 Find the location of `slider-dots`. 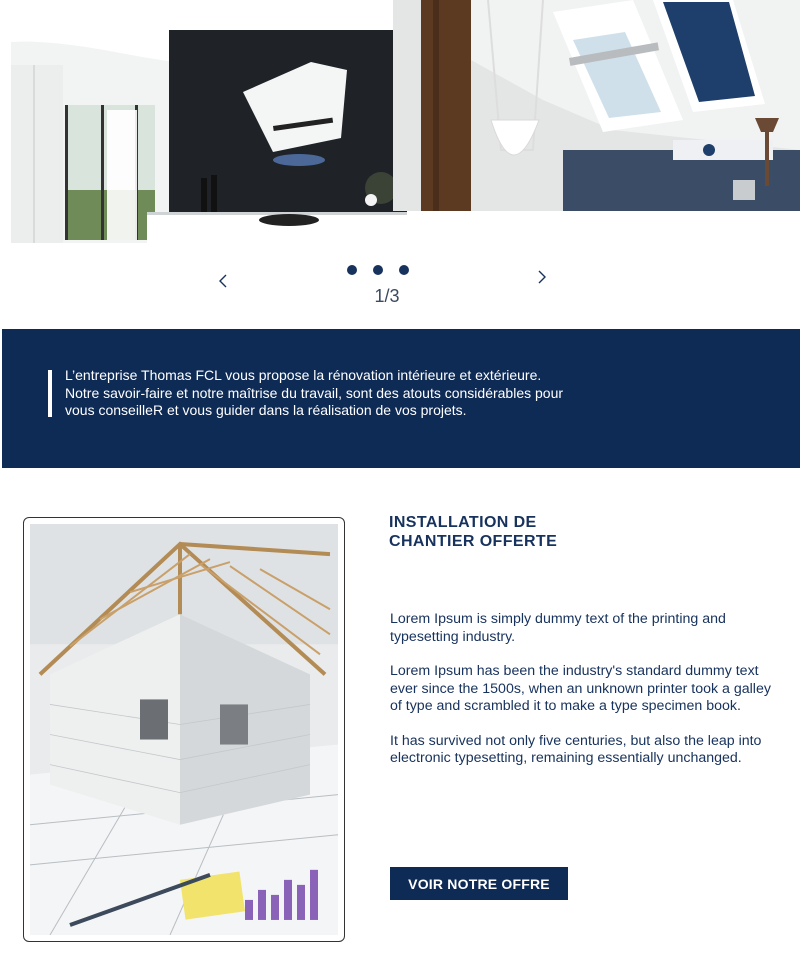

slider-dots is located at coordinates (378, 270).